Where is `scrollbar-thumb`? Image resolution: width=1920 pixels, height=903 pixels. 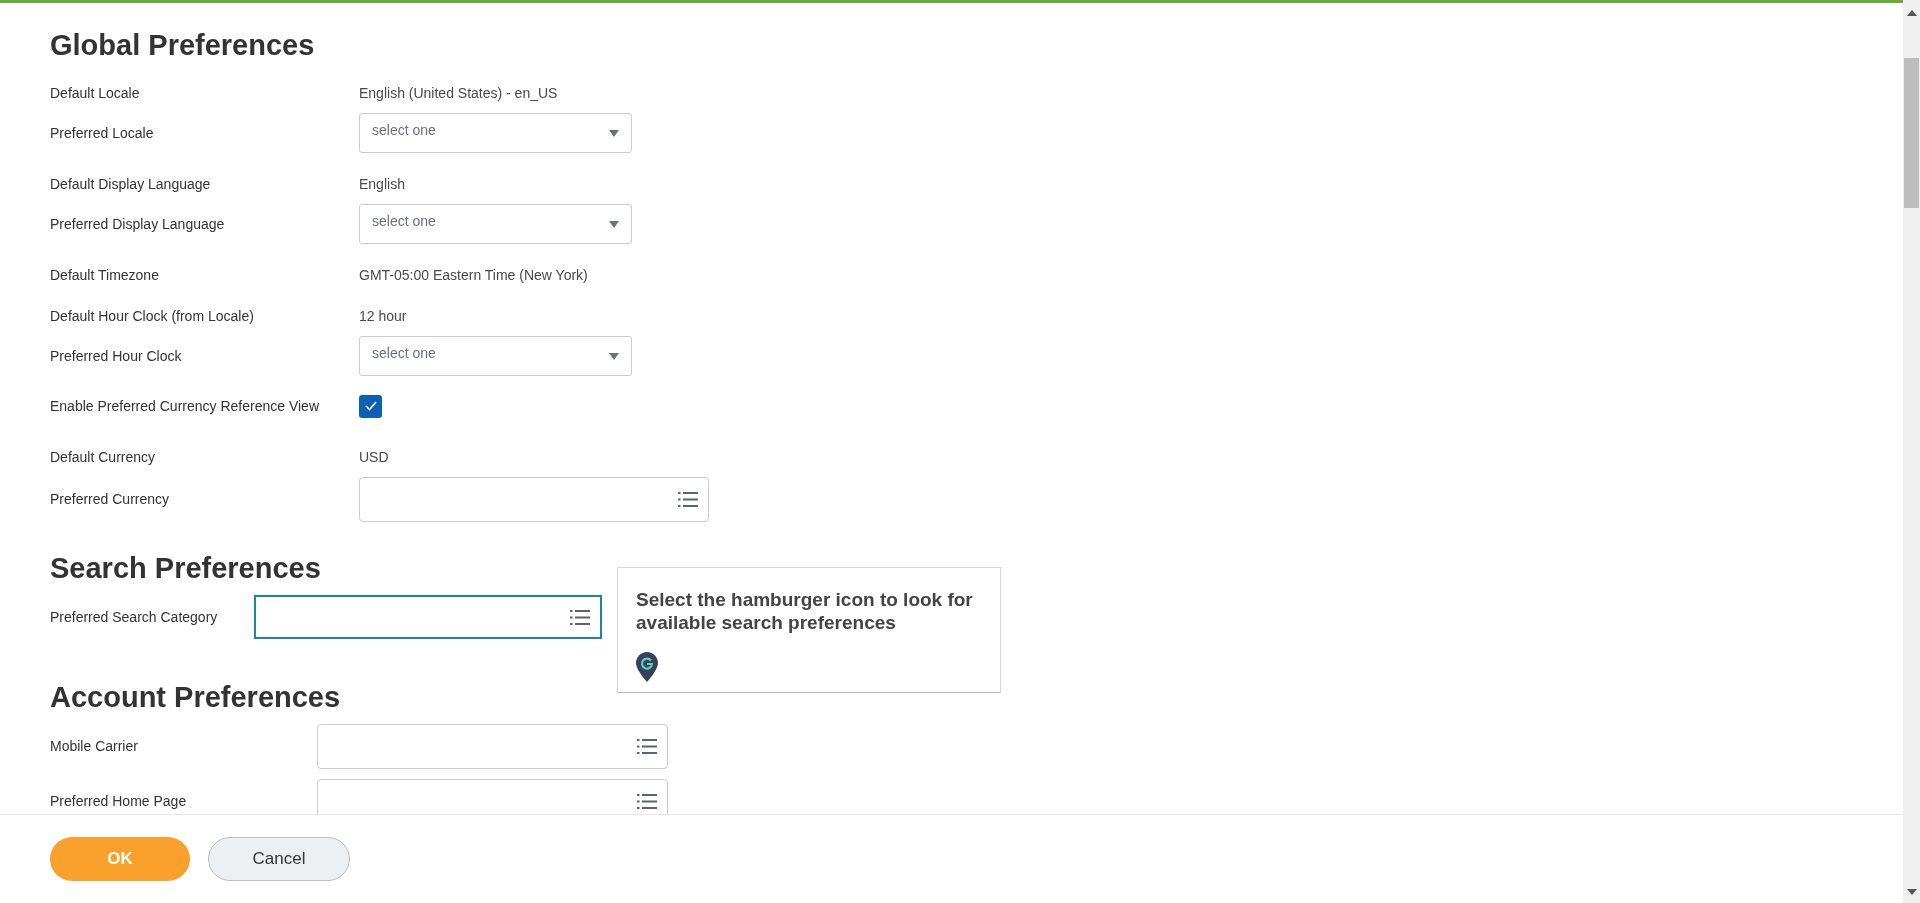
scrollbar-thumb is located at coordinates (1911, 133).